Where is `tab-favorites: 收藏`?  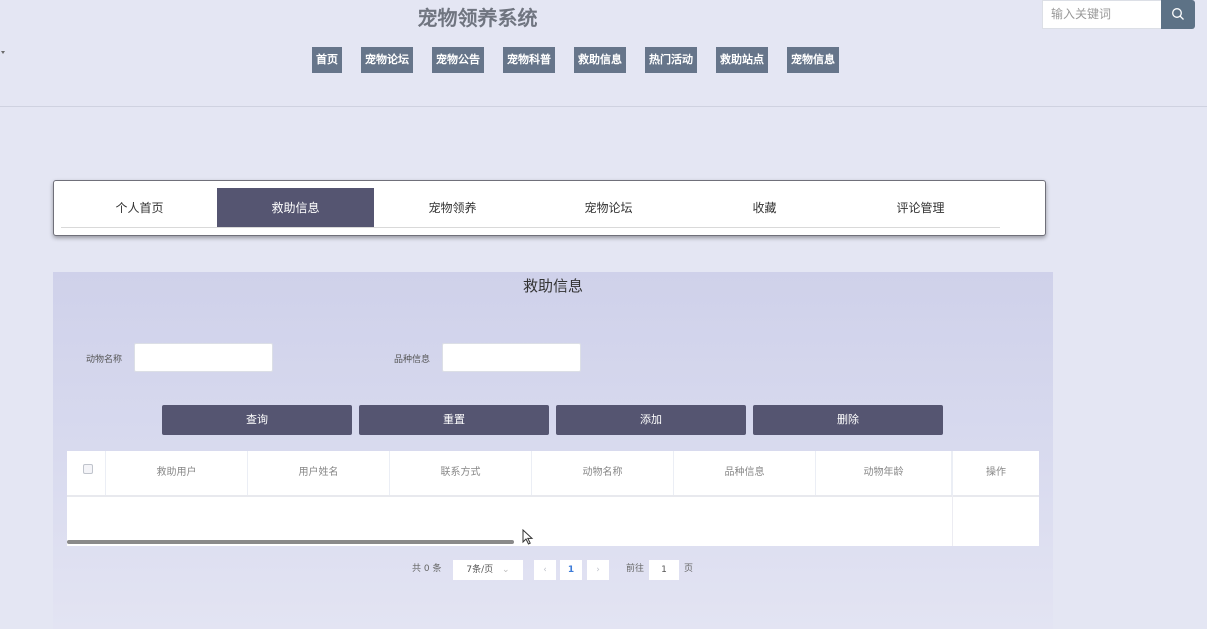
tab-favorites: 收藏 is located at coordinates (764, 208).